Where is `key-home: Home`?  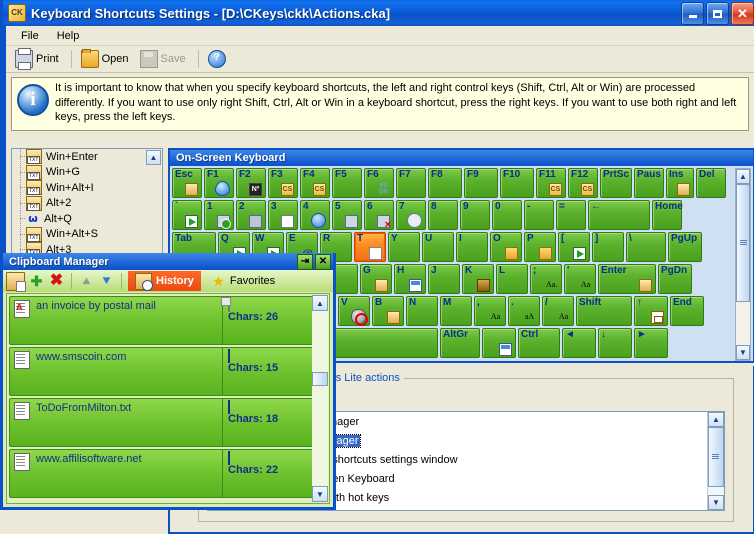
key-home: Home is located at coordinates (667, 215).